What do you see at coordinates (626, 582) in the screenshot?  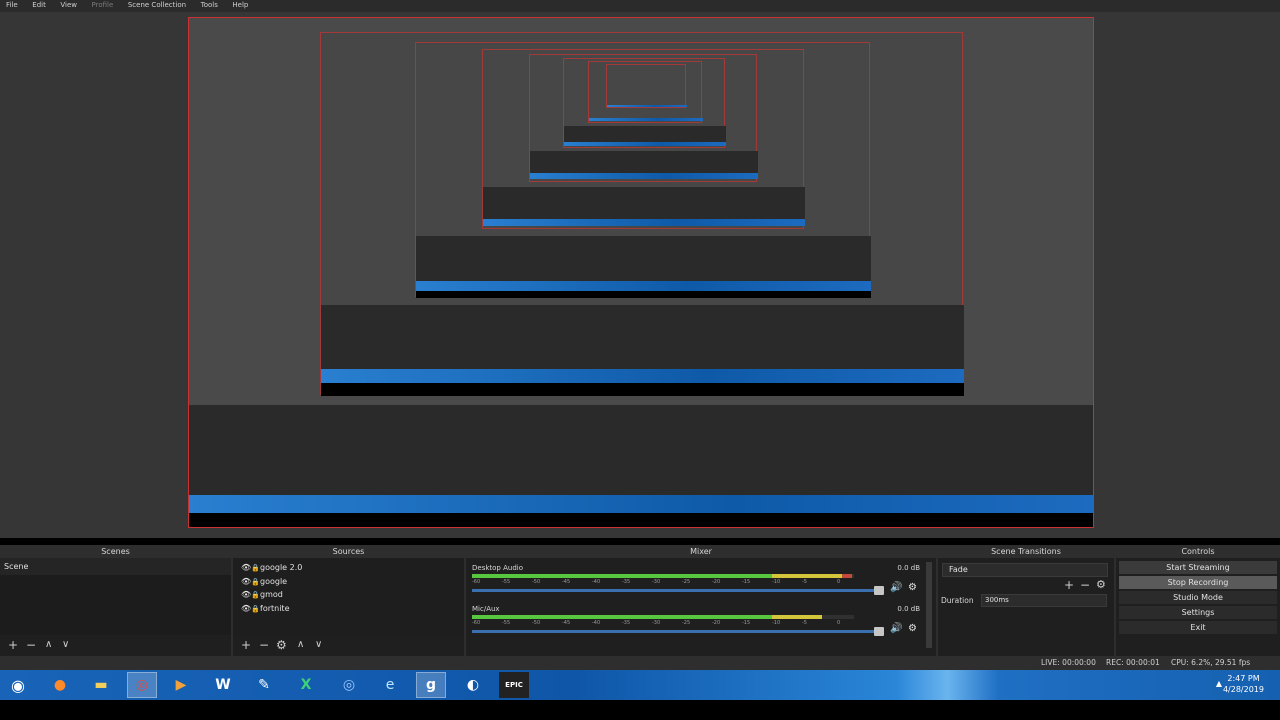 I see `tick: -35` at bounding box center [626, 582].